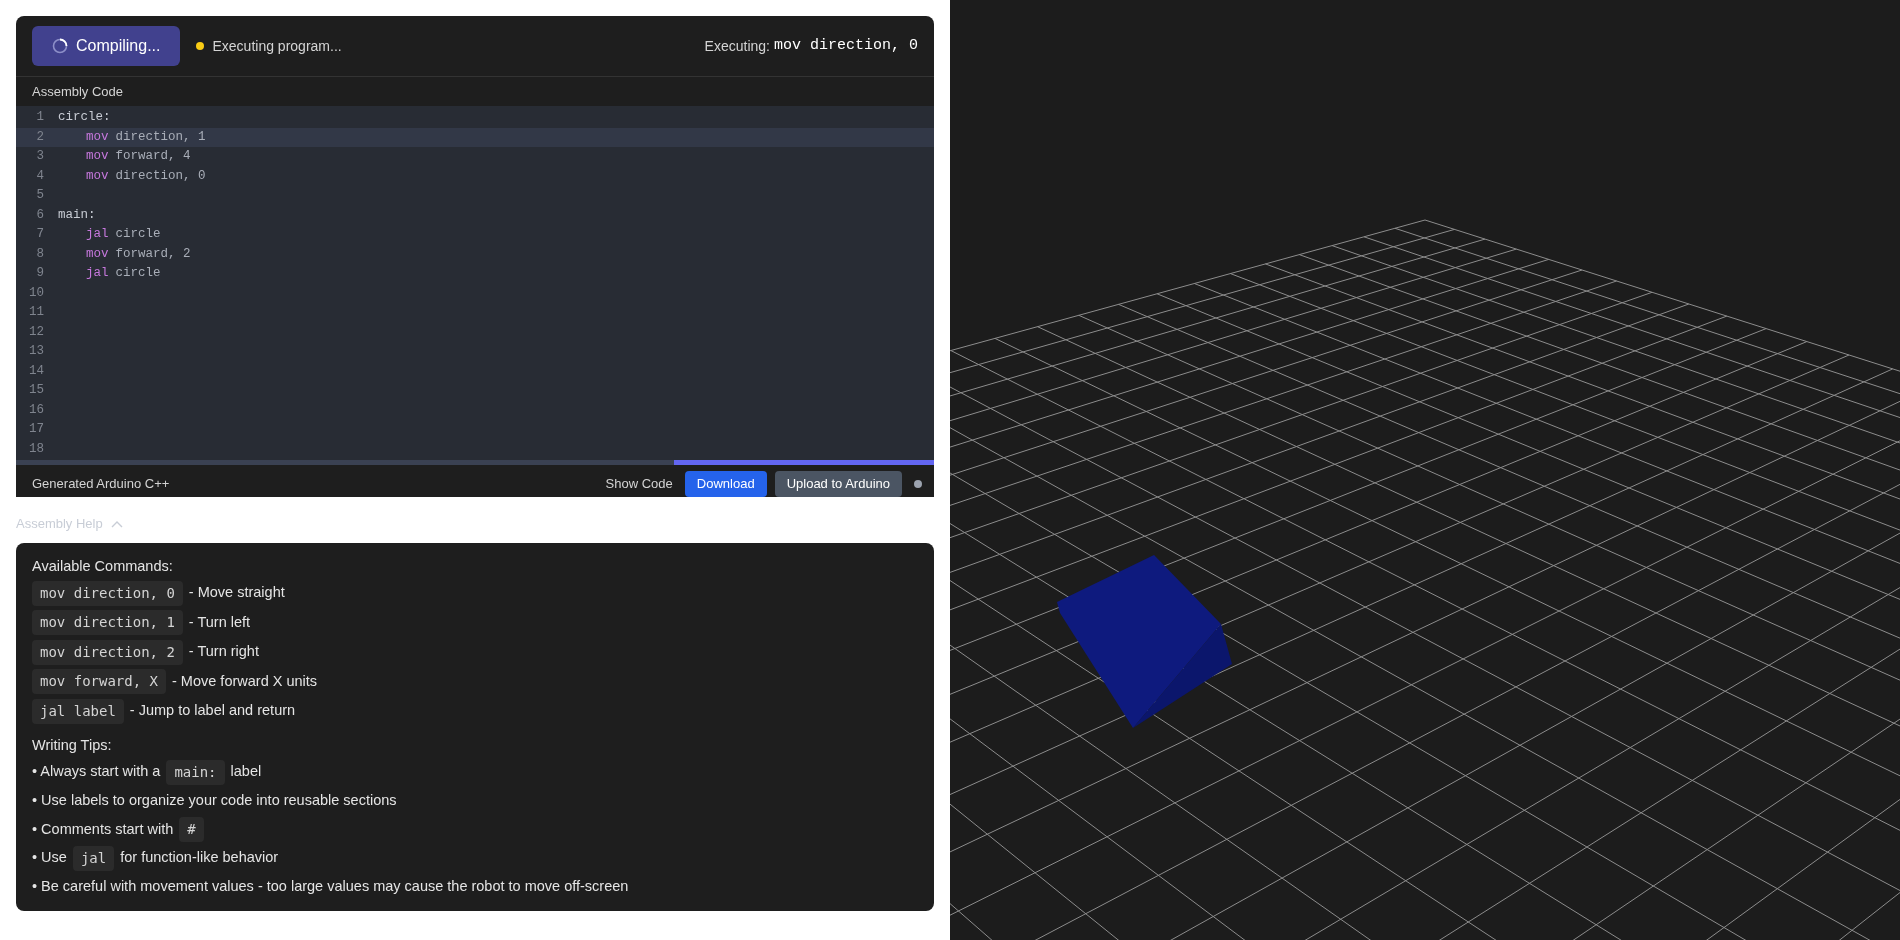 This screenshot has width=1900, height=940. Describe the element at coordinates (39, 176) in the screenshot. I see `line-number: 4` at that location.